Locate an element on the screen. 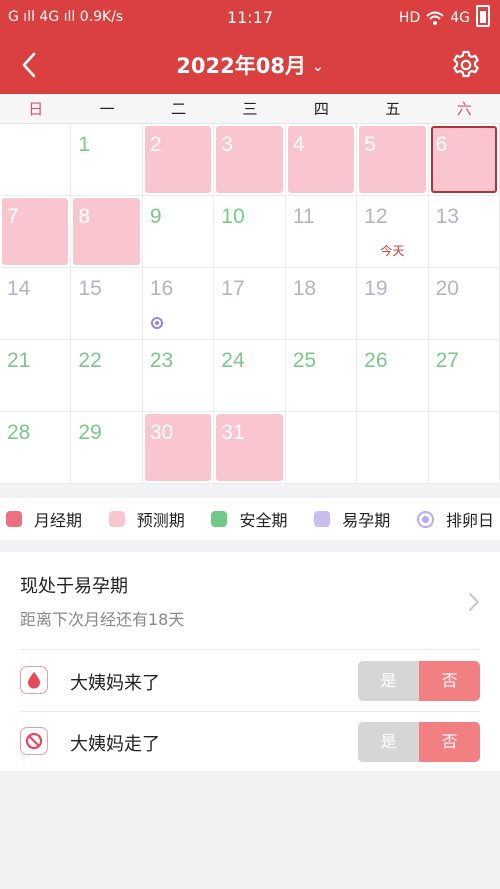  day-cell: 24 is located at coordinates (250, 376).